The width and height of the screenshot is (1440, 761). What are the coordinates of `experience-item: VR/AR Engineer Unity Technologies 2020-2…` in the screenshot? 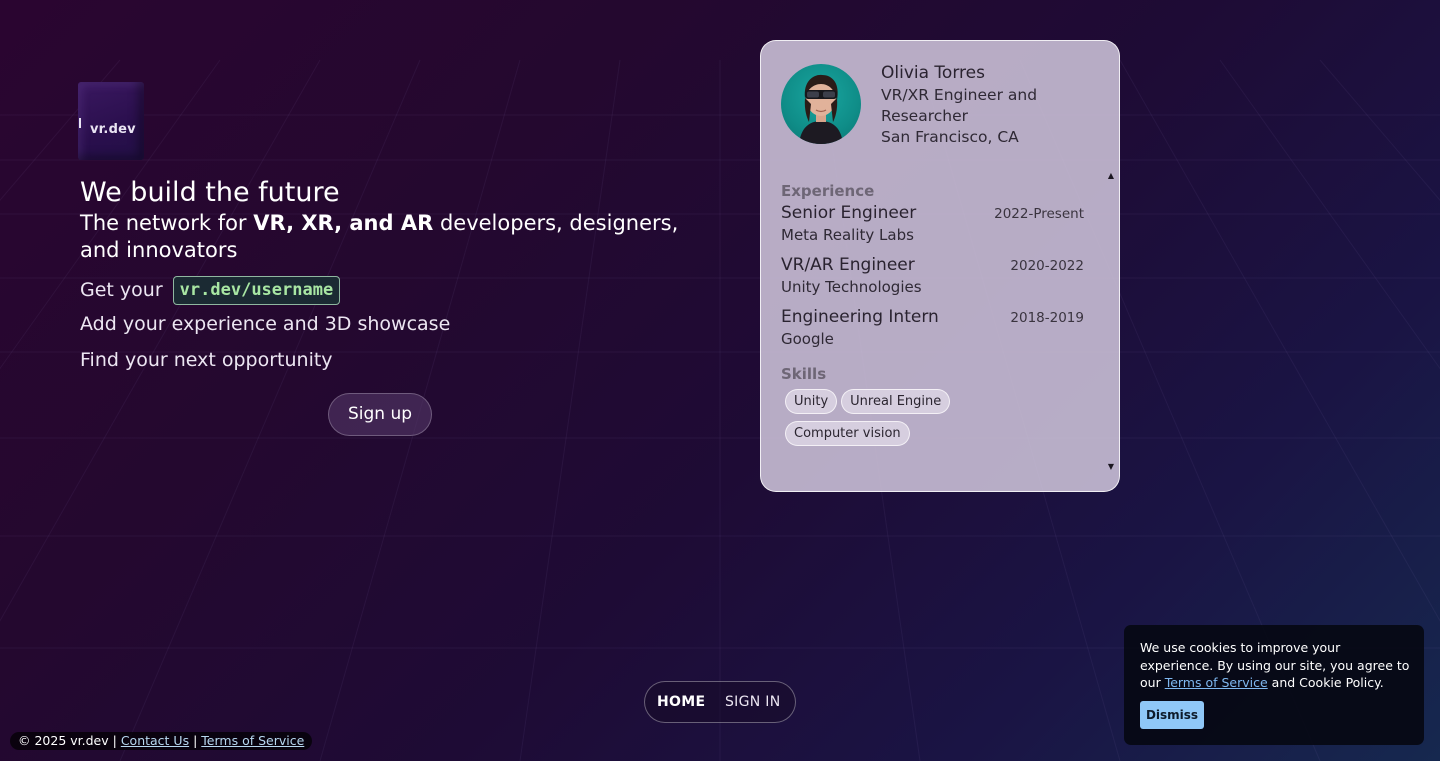 It's located at (932, 277).